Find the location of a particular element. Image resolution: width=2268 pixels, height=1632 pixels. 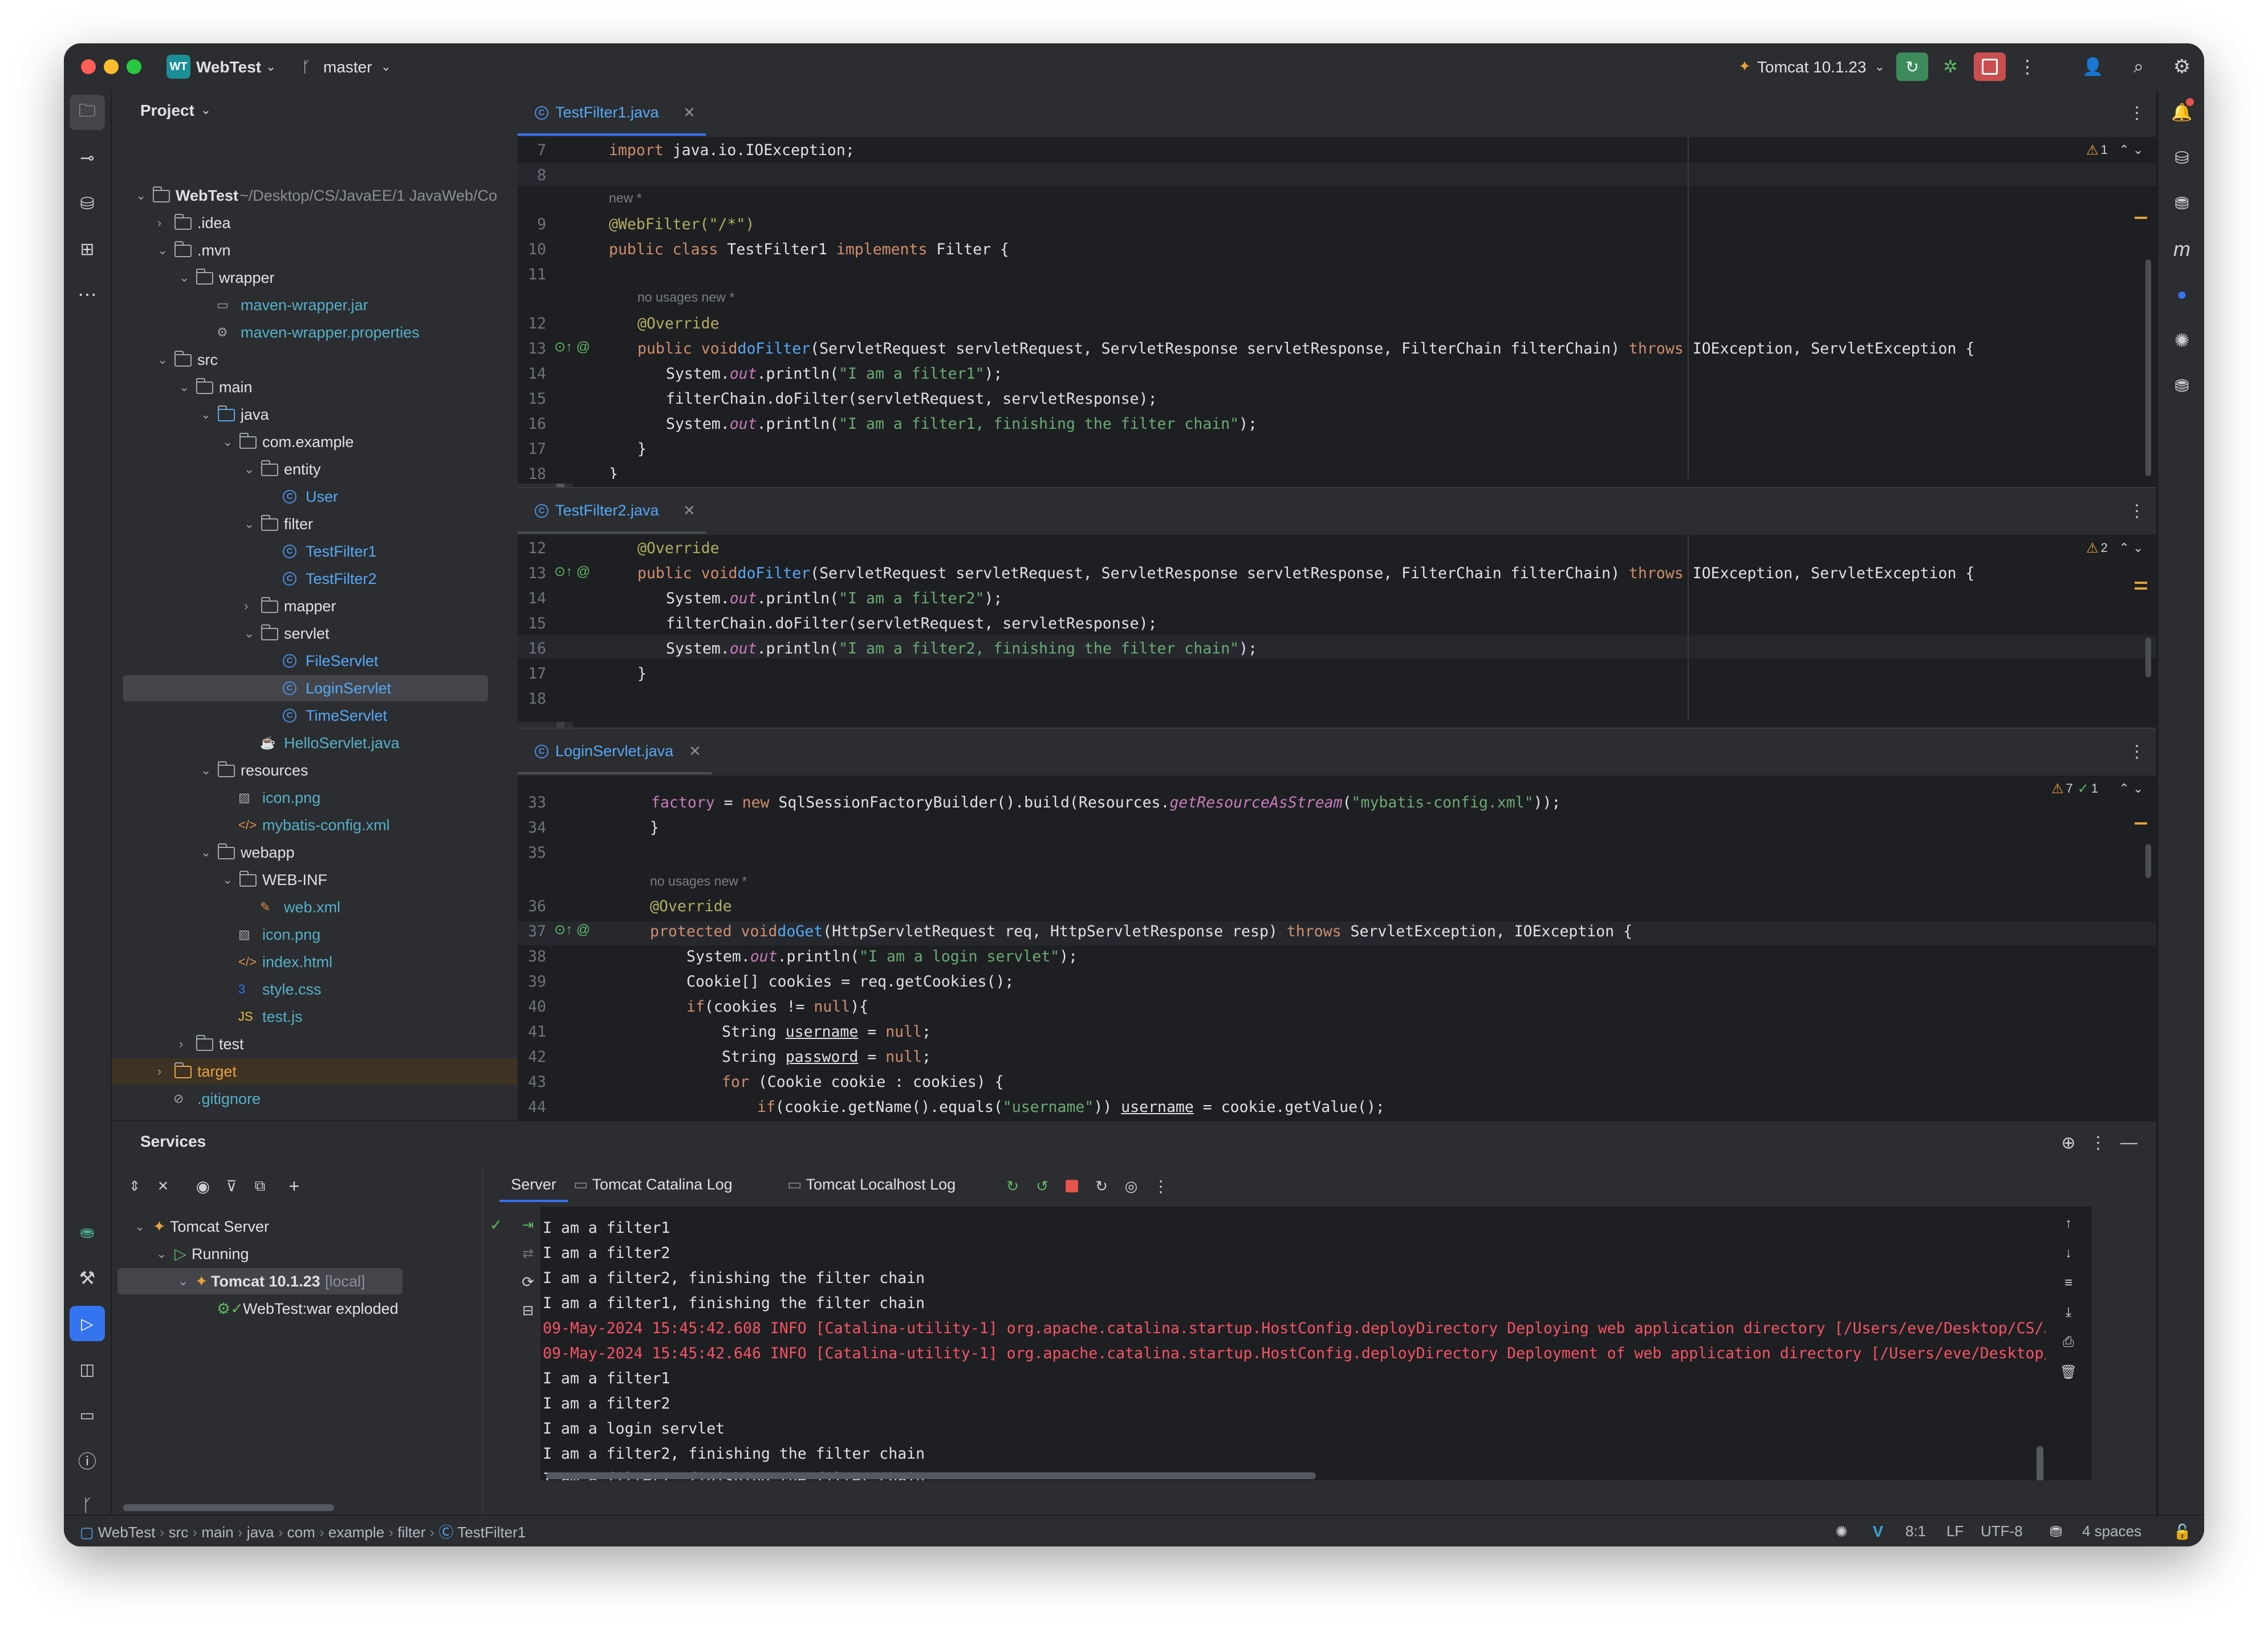

dump-icon: ◎ is located at coordinates (1131, 1186).